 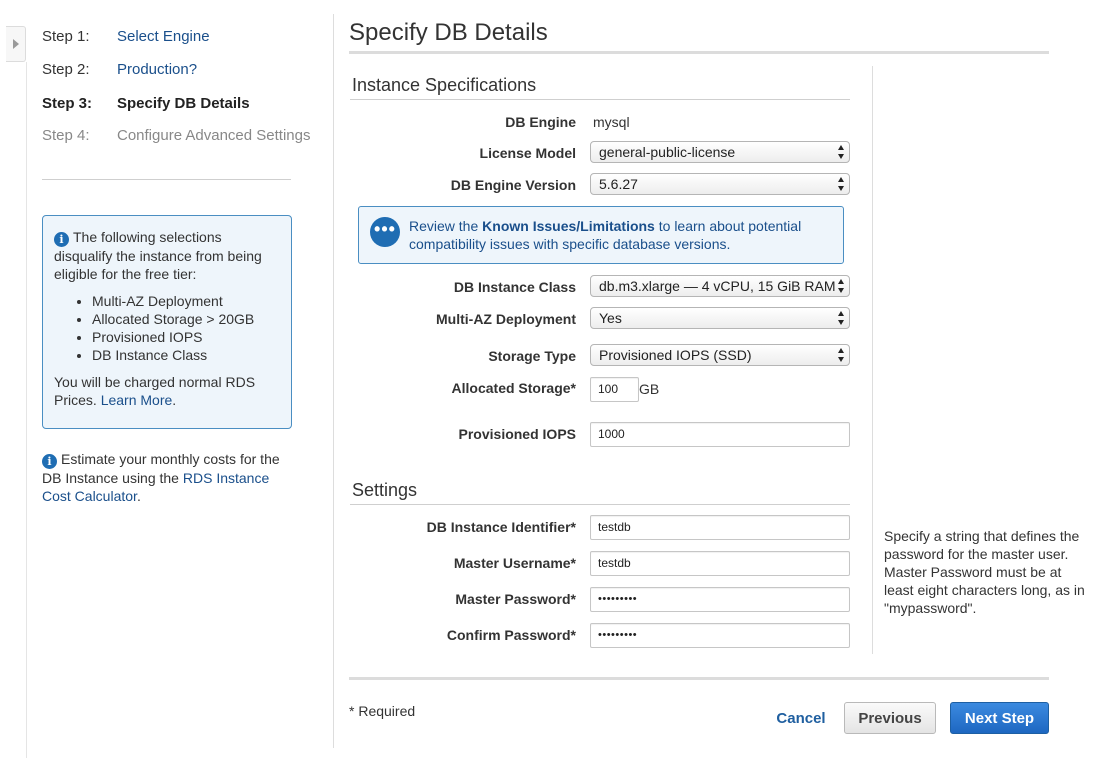 I want to click on provisioned-iops-input: 1000, so click(x=720, y=434).